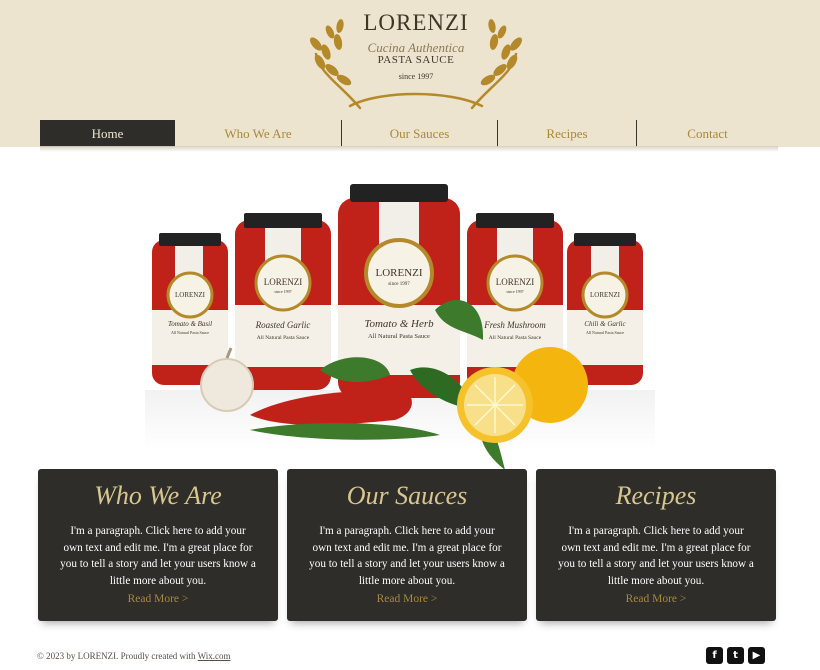  Describe the element at coordinates (107, 133) in the screenshot. I see `nav-home: Home` at that location.